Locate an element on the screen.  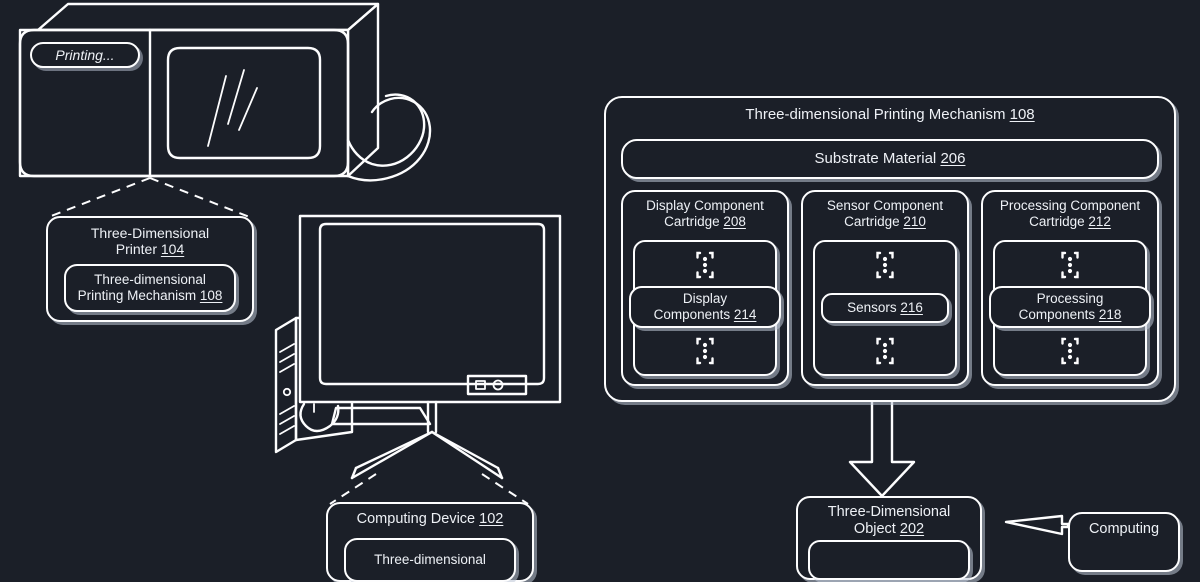
processing-cartridge-number: 212 is located at coordinates (1099, 221).